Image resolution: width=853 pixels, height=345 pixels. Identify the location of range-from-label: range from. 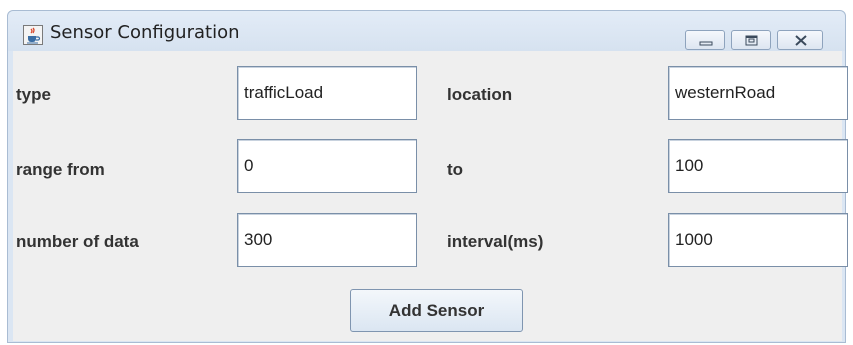
(60, 169).